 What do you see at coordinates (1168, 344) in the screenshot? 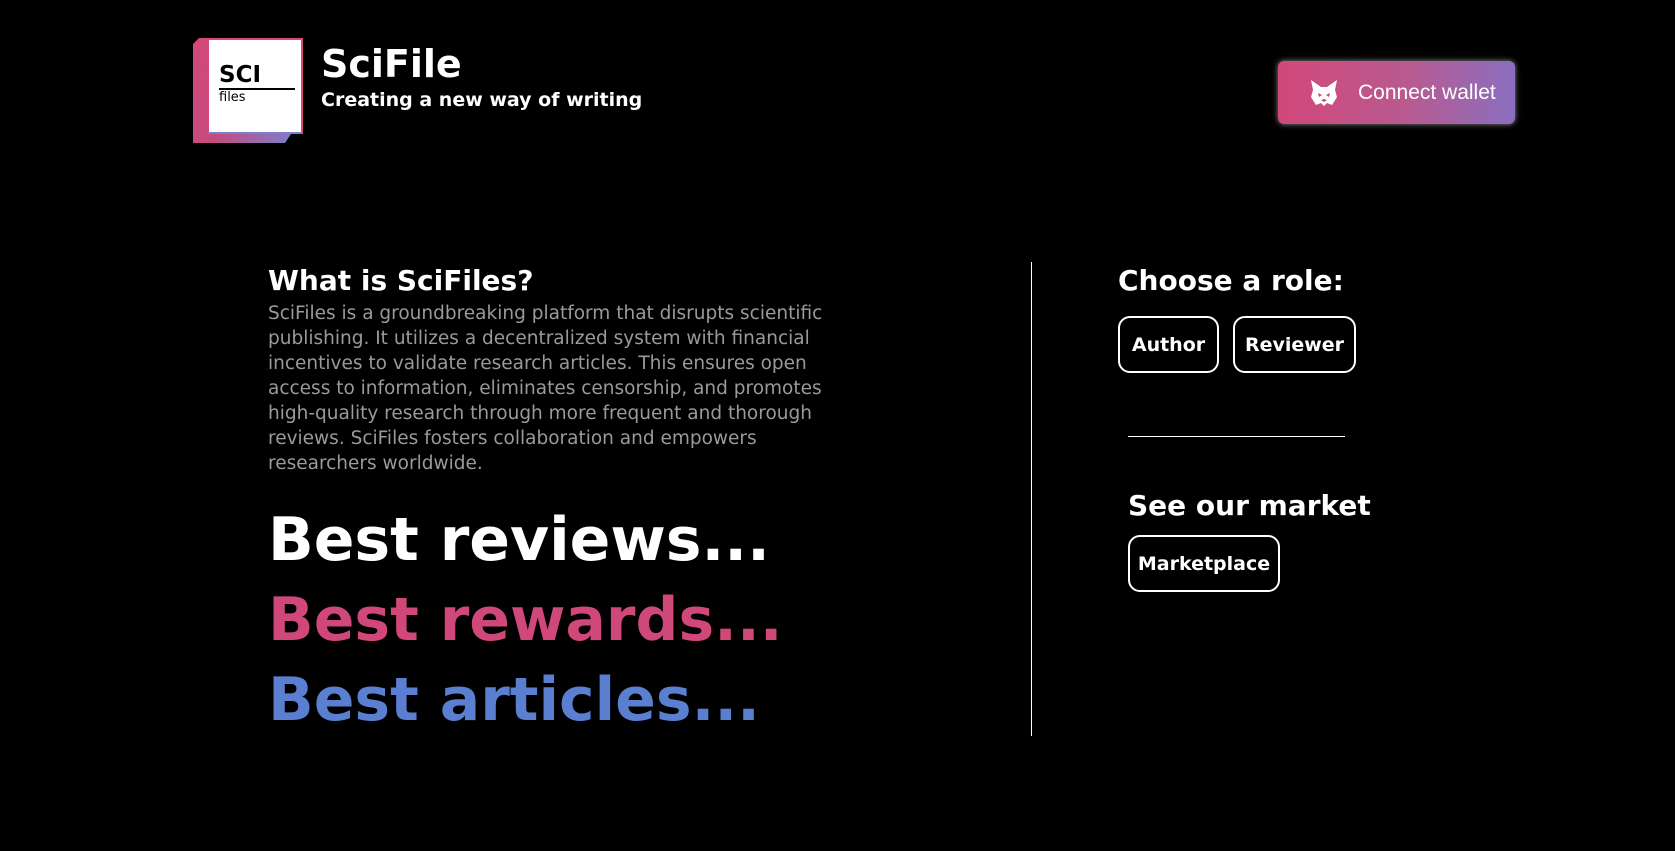
I see `author-button: Author` at bounding box center [1168, 344].